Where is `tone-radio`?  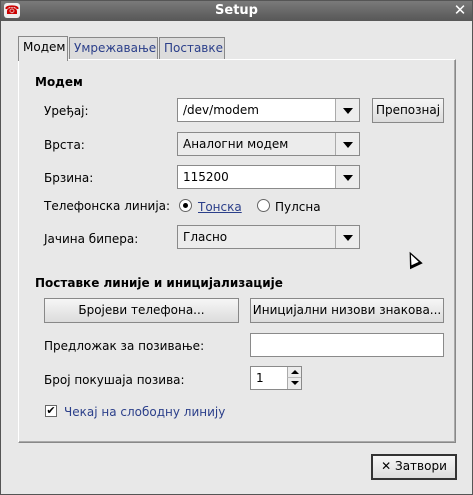 tone-radio is located at coordinates (185, 205).